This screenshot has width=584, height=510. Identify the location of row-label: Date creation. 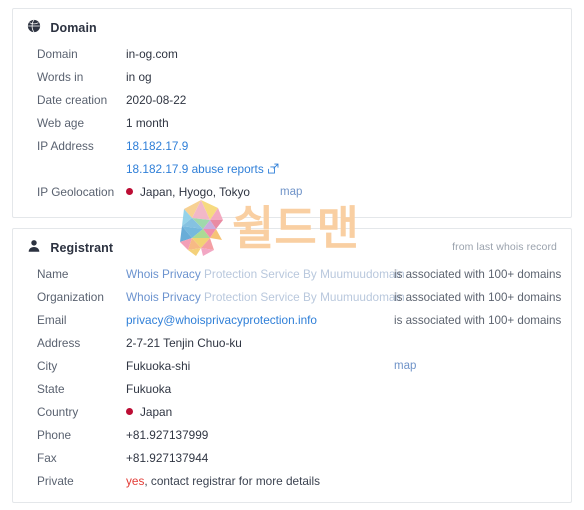
(72, 100).